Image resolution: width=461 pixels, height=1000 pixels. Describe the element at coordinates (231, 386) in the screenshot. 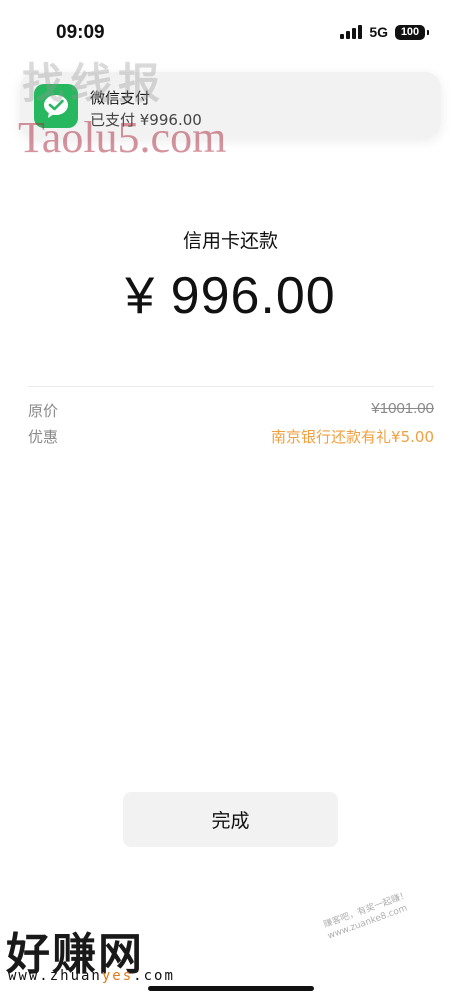

I see `divider` at that location.